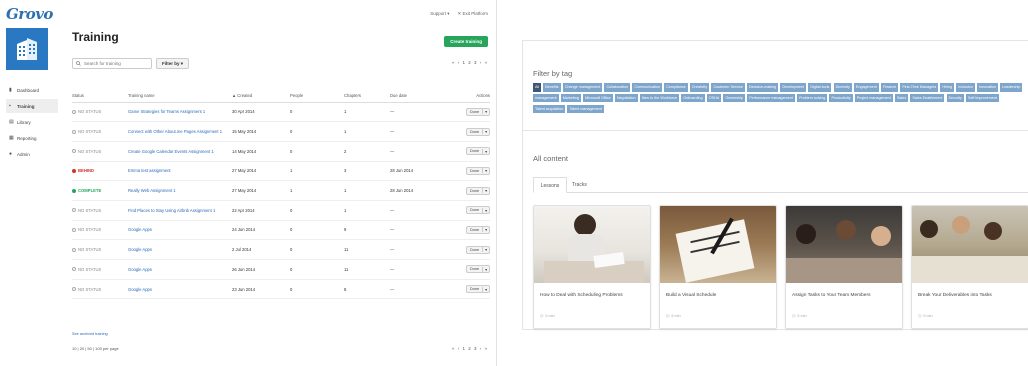  What do you see at coordinates (570, 98) in the screenshot?
I see `tag-filter-button: Marketing` at bounding box center [570, 98].